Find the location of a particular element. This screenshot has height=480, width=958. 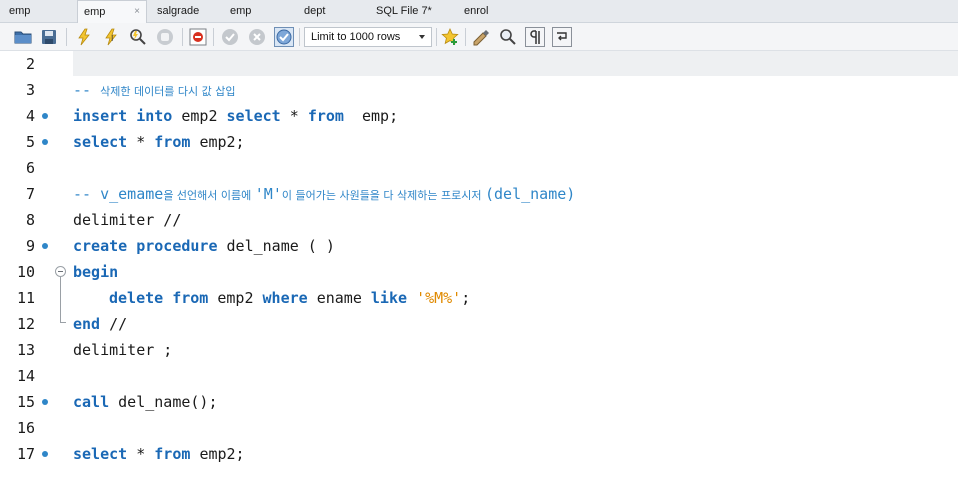

code-text: delete from emp2 where ename like '%M%'; is located at coordinates (271, 298).